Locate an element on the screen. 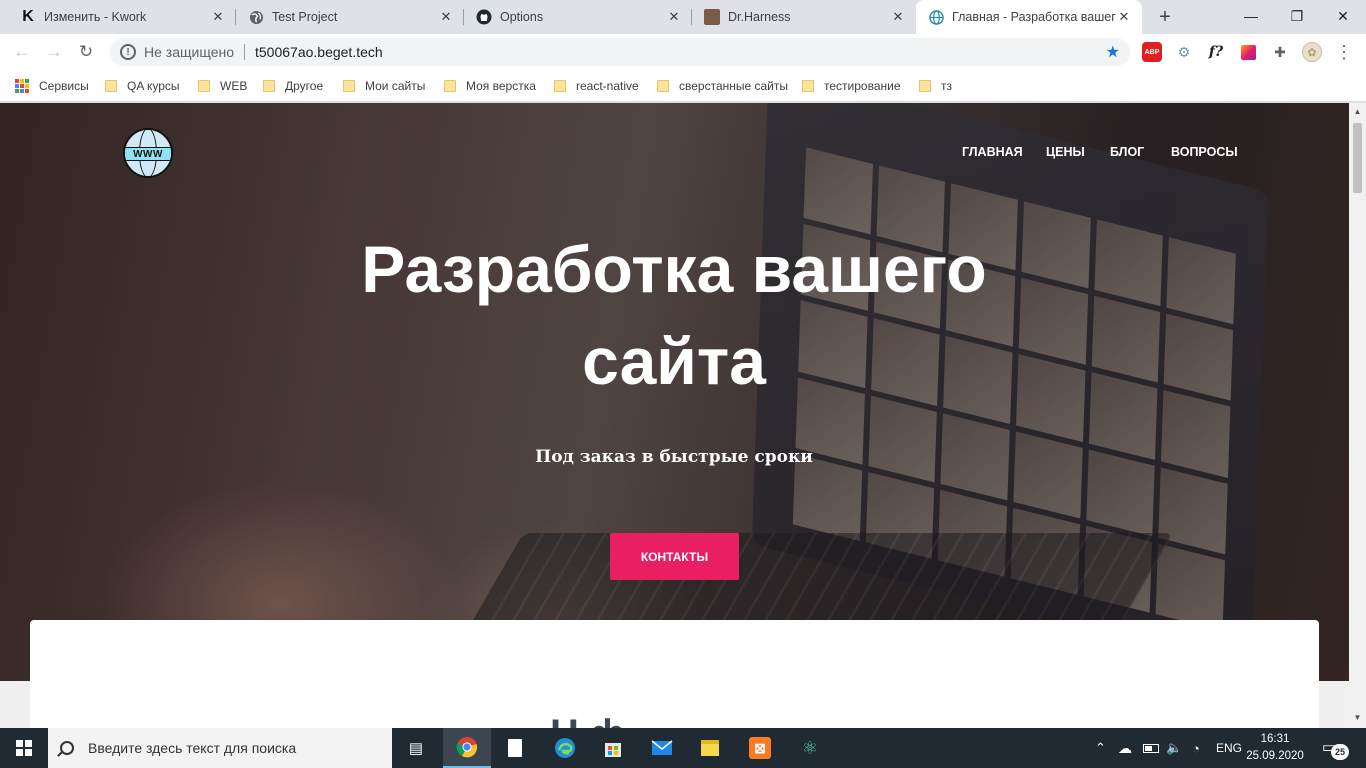 The width and height of the screenshot is (1366, 768). task-view-icon: ▤ is located at coordinates (416, 748).